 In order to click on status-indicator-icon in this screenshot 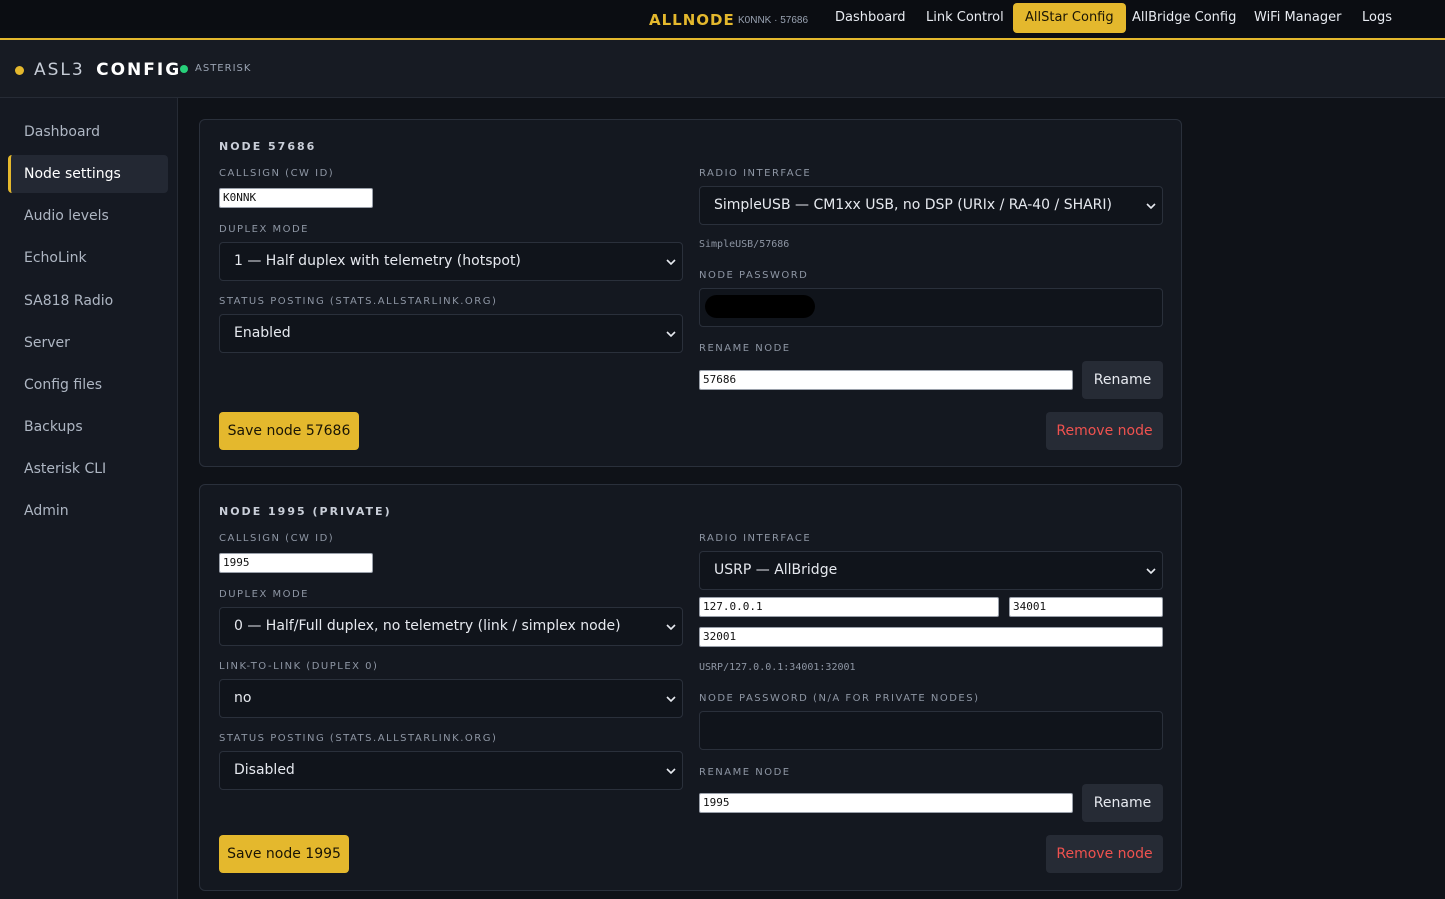, I will do `click(184, 69)`.